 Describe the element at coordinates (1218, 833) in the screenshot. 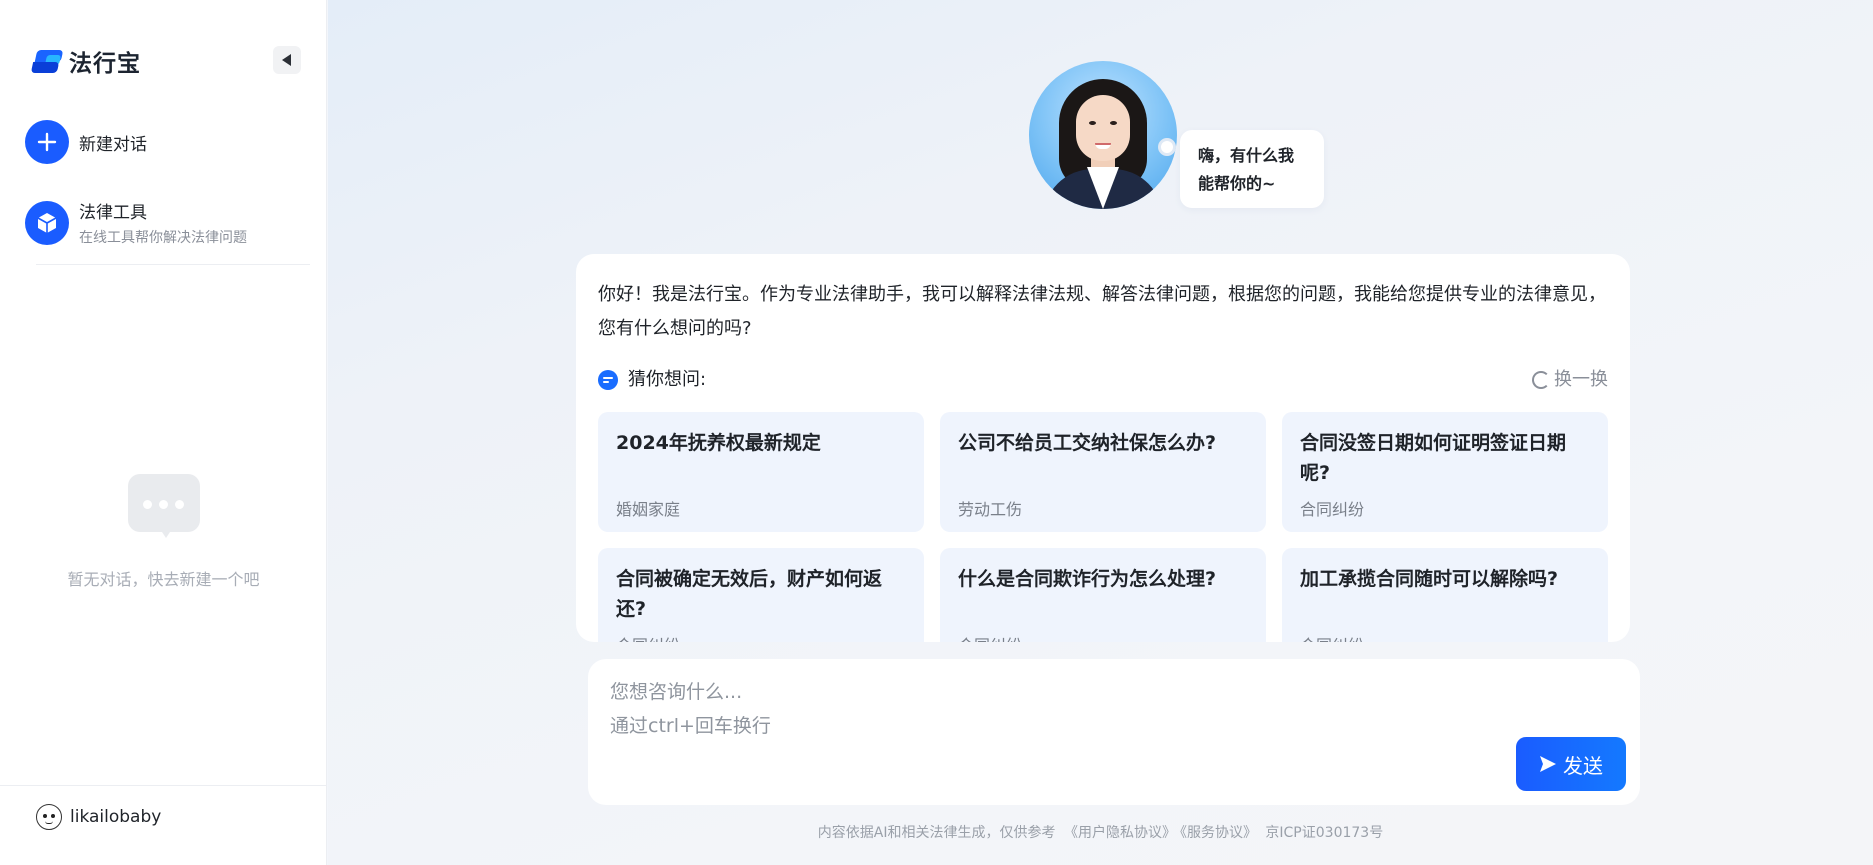

I see `service-link: 《服务协议》` at that location.